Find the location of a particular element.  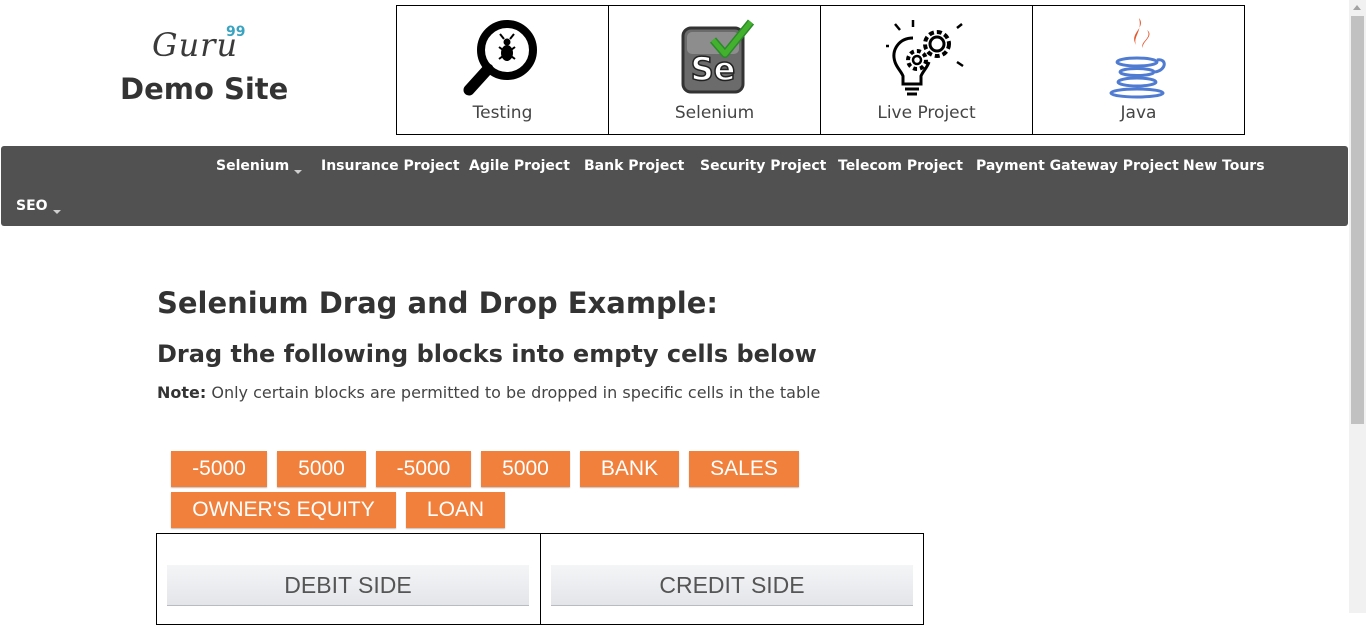

page-scrollbar is located at coordinates (1357, 306).